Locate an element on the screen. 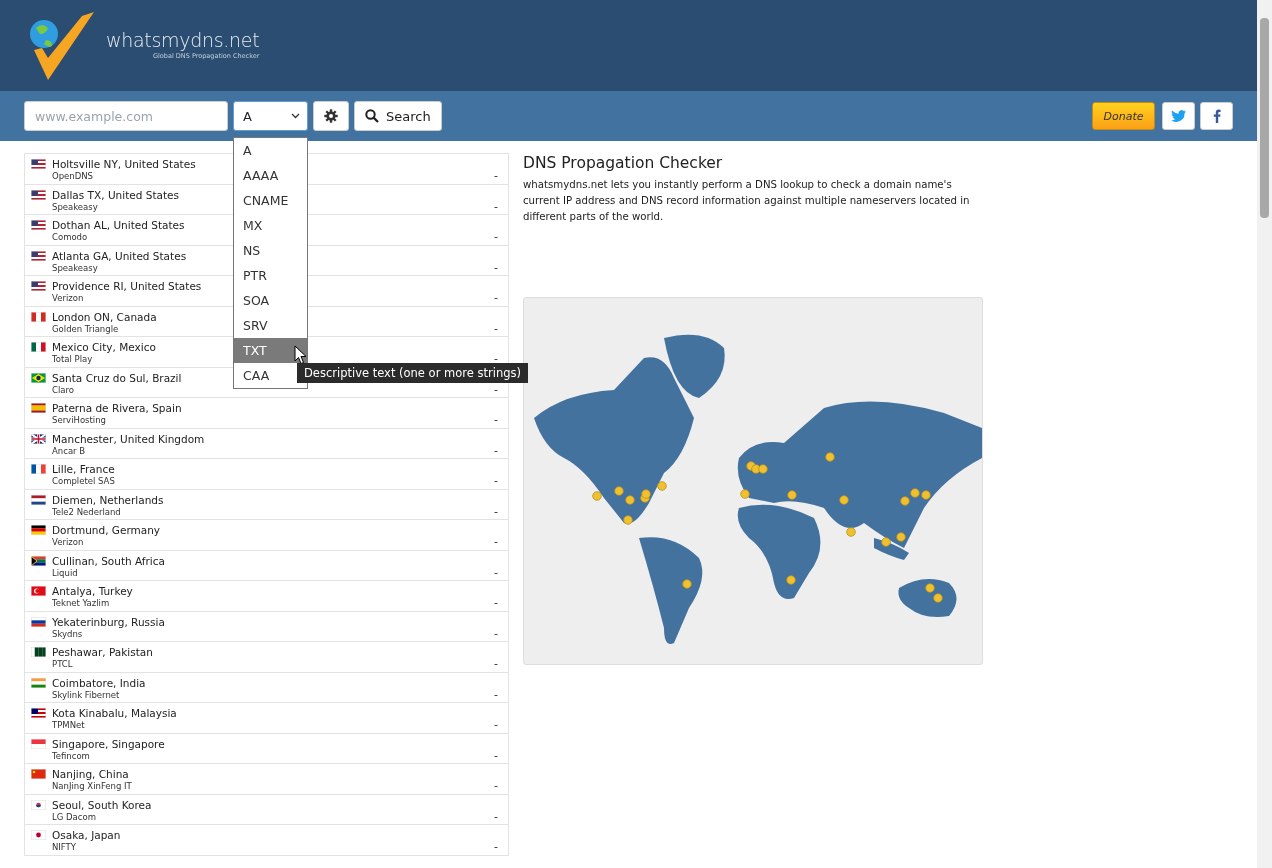  record-type-option: CNAME is located at coordinates (270, 200).